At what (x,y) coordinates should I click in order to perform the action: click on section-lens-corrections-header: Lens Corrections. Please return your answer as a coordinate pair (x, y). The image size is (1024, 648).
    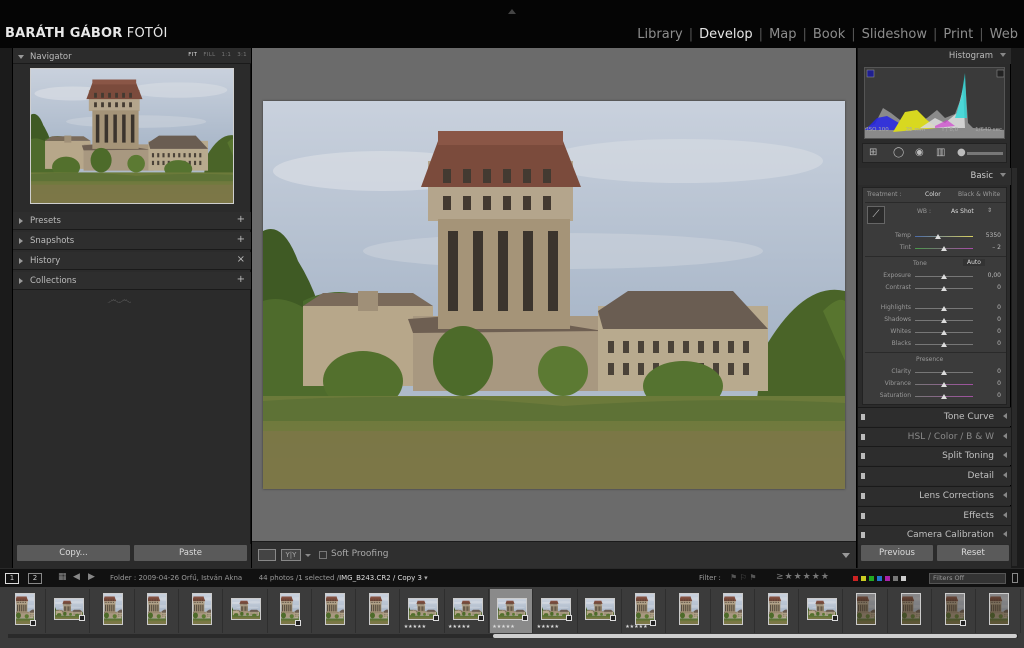
    Looking at the image, I should click on (934, 495).